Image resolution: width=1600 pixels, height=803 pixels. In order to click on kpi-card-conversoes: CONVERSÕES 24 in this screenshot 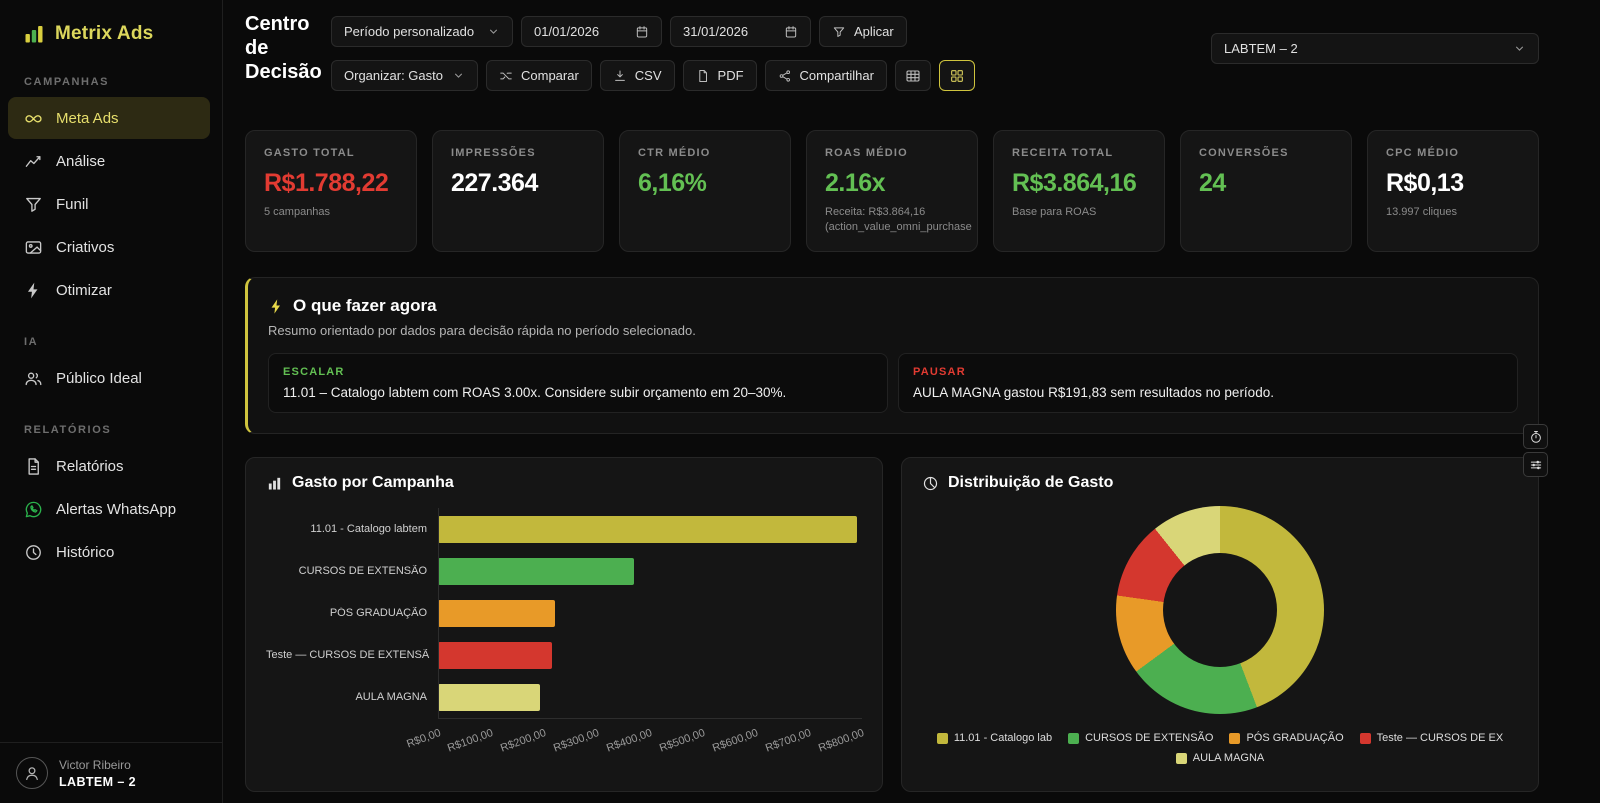, I will do `click(1266, 191)`.